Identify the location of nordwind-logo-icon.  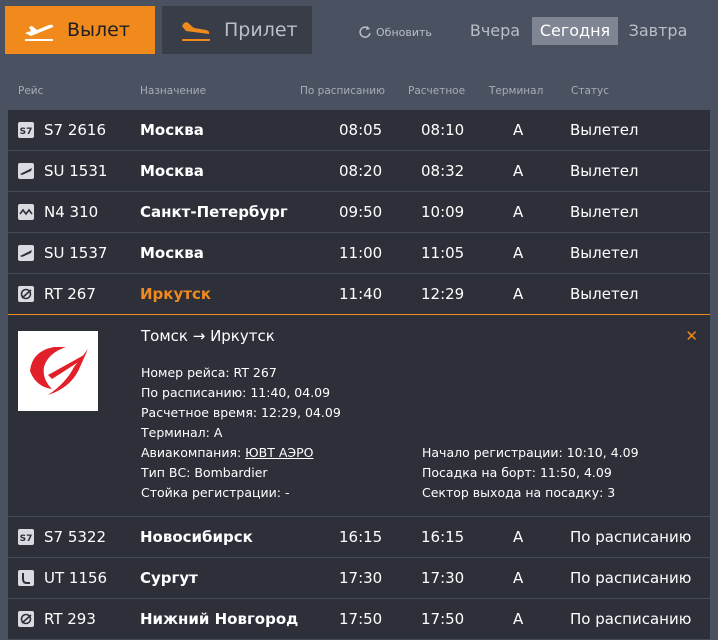
(26, 212).